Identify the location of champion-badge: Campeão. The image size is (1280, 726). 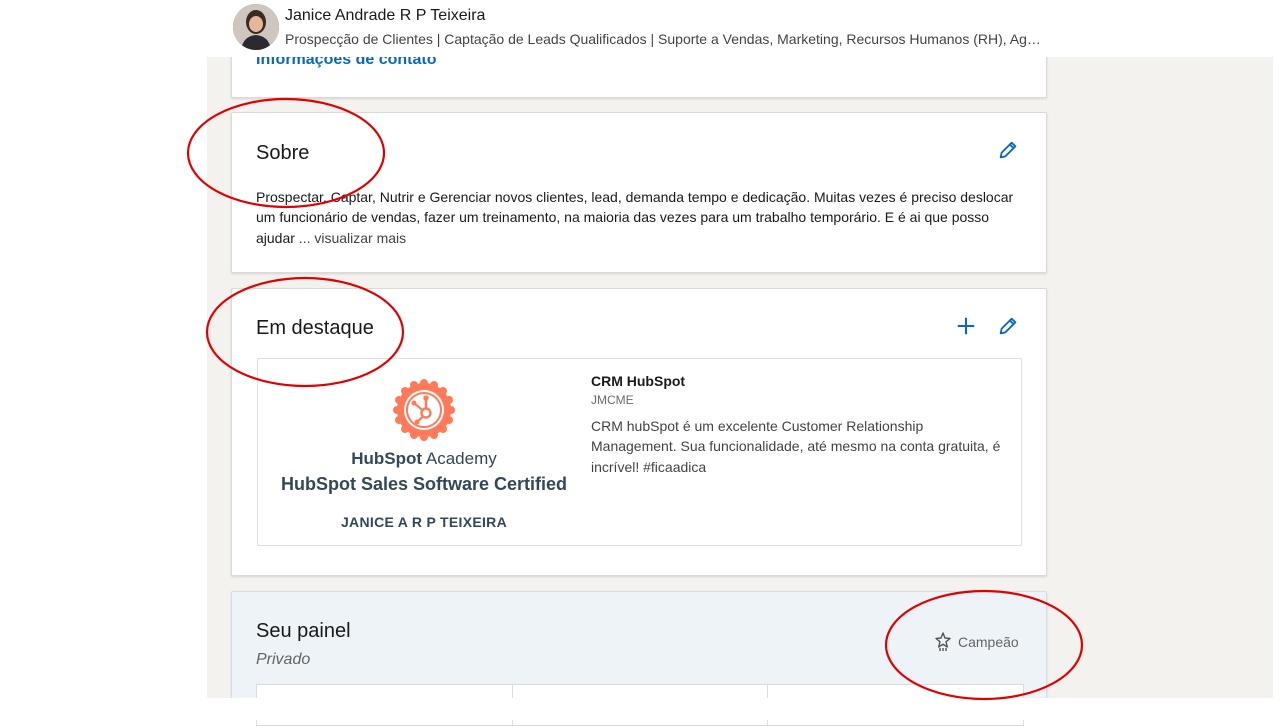
(977, 642).